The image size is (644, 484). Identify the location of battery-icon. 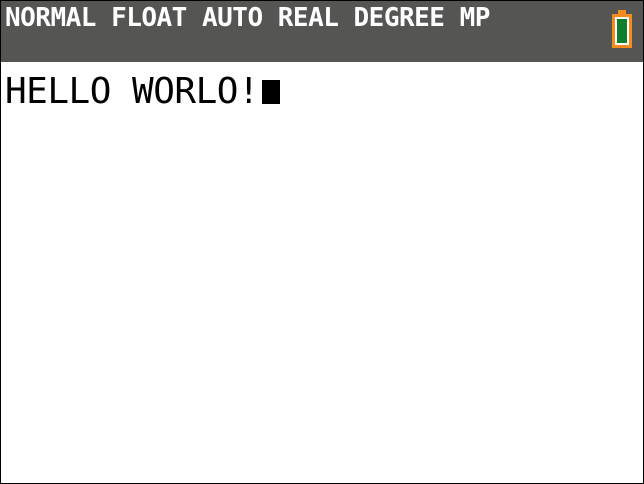
(622, 30).